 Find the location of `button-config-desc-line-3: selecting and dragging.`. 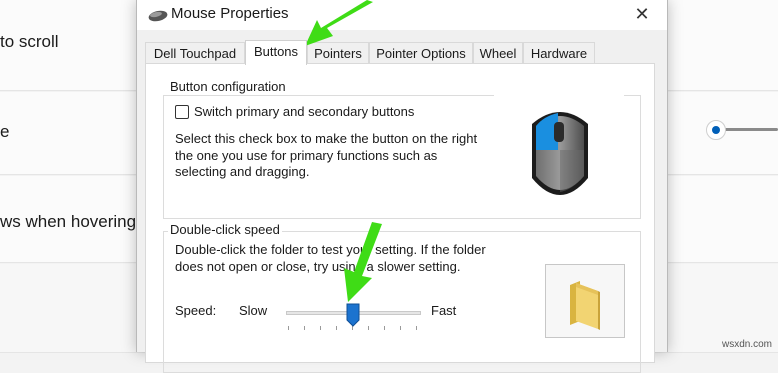

button-config-desc-line-3: selecting and dragging. is located at coordinates (242, 171).